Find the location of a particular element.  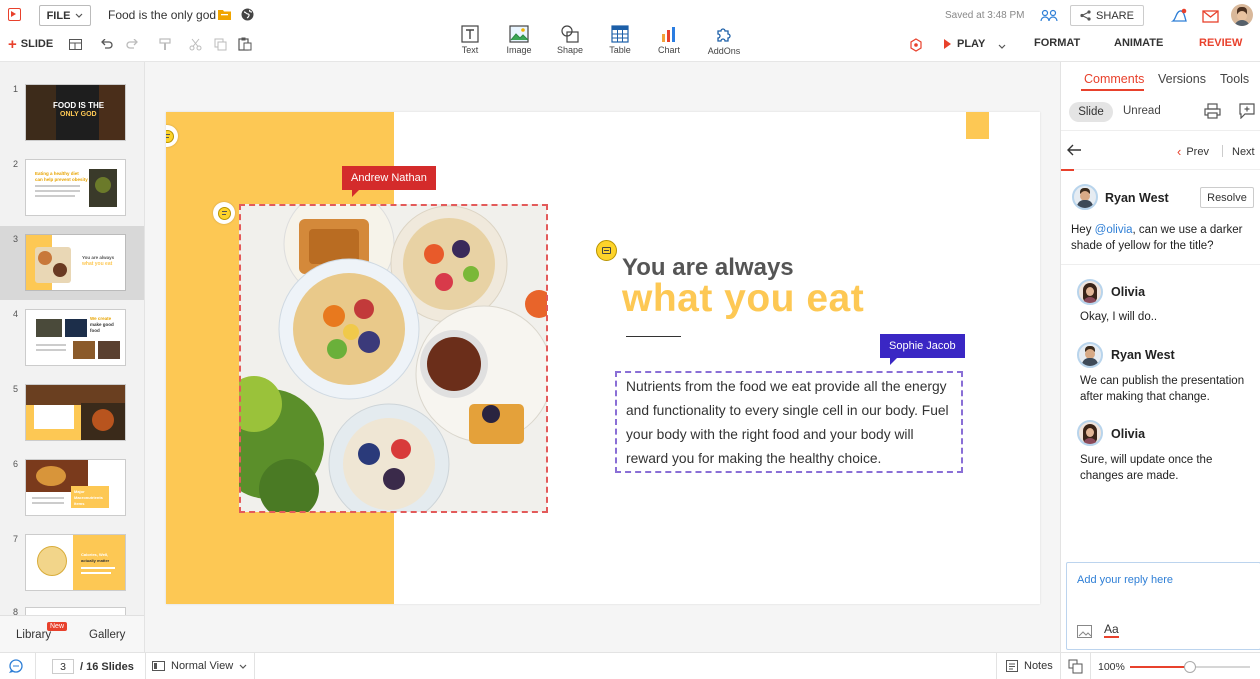

share-icon is located at coordinates (1085, 15).